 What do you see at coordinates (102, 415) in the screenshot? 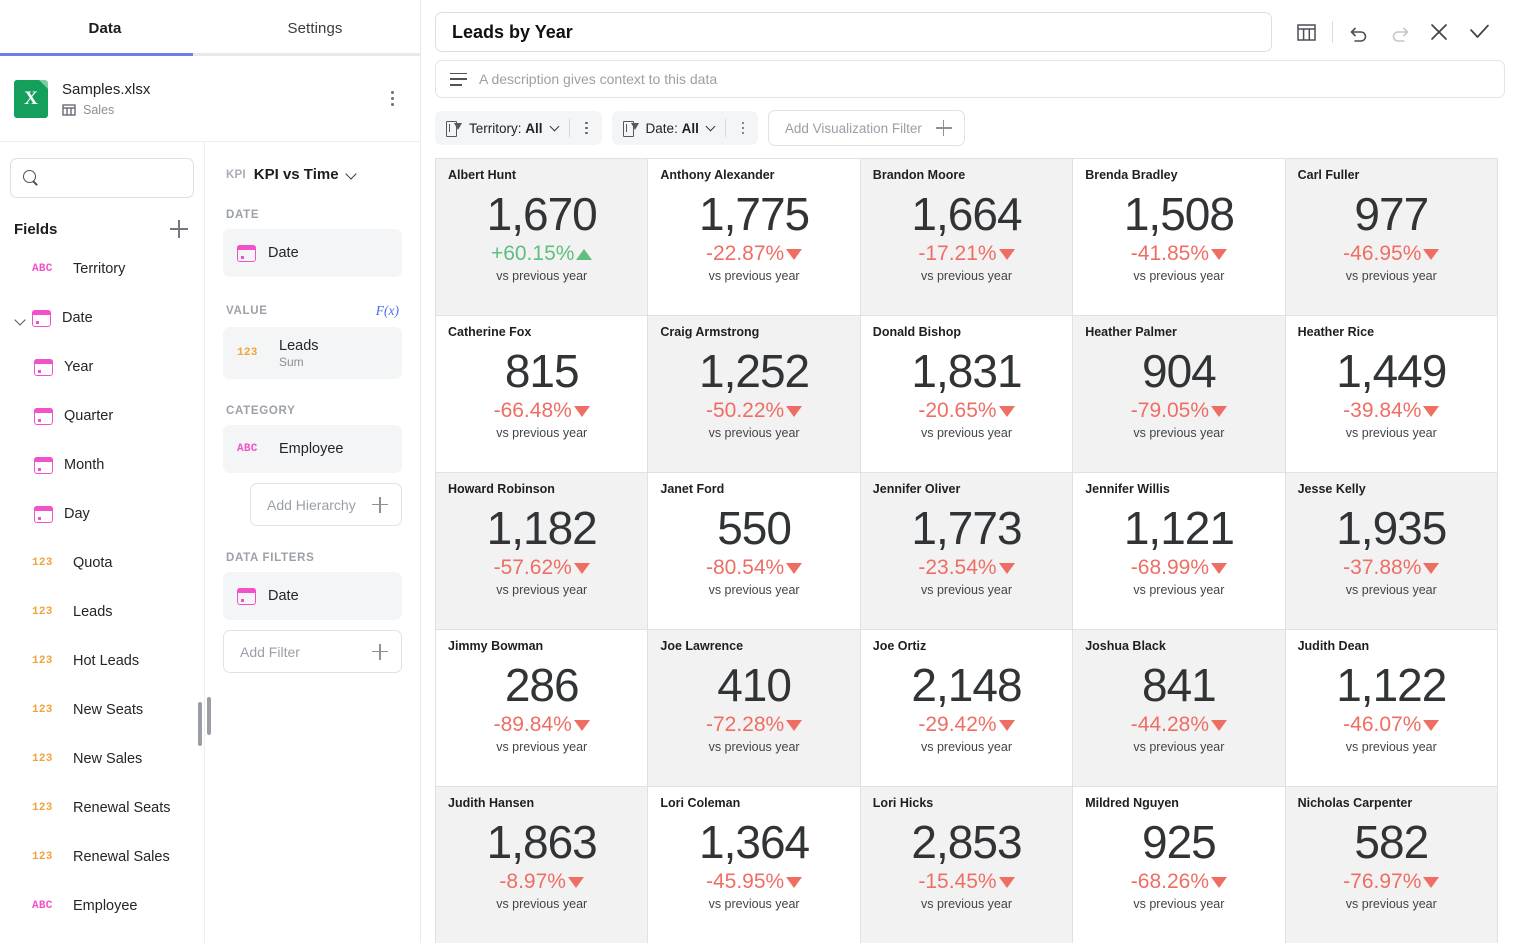
I see `field-item-quarter: Quarter` at bounding box center [102, 415].